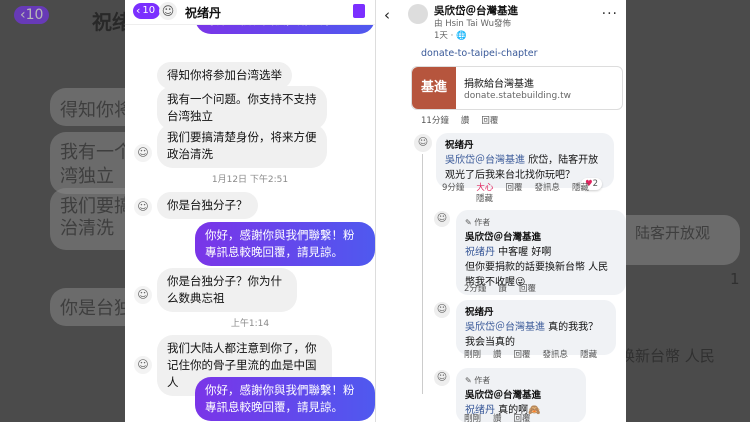 The height and width of the screenshot is (422, 750). Describe the element at coordinates (475, 289) in the screenshot. I see `comment-time: 2分鐘` at that location.